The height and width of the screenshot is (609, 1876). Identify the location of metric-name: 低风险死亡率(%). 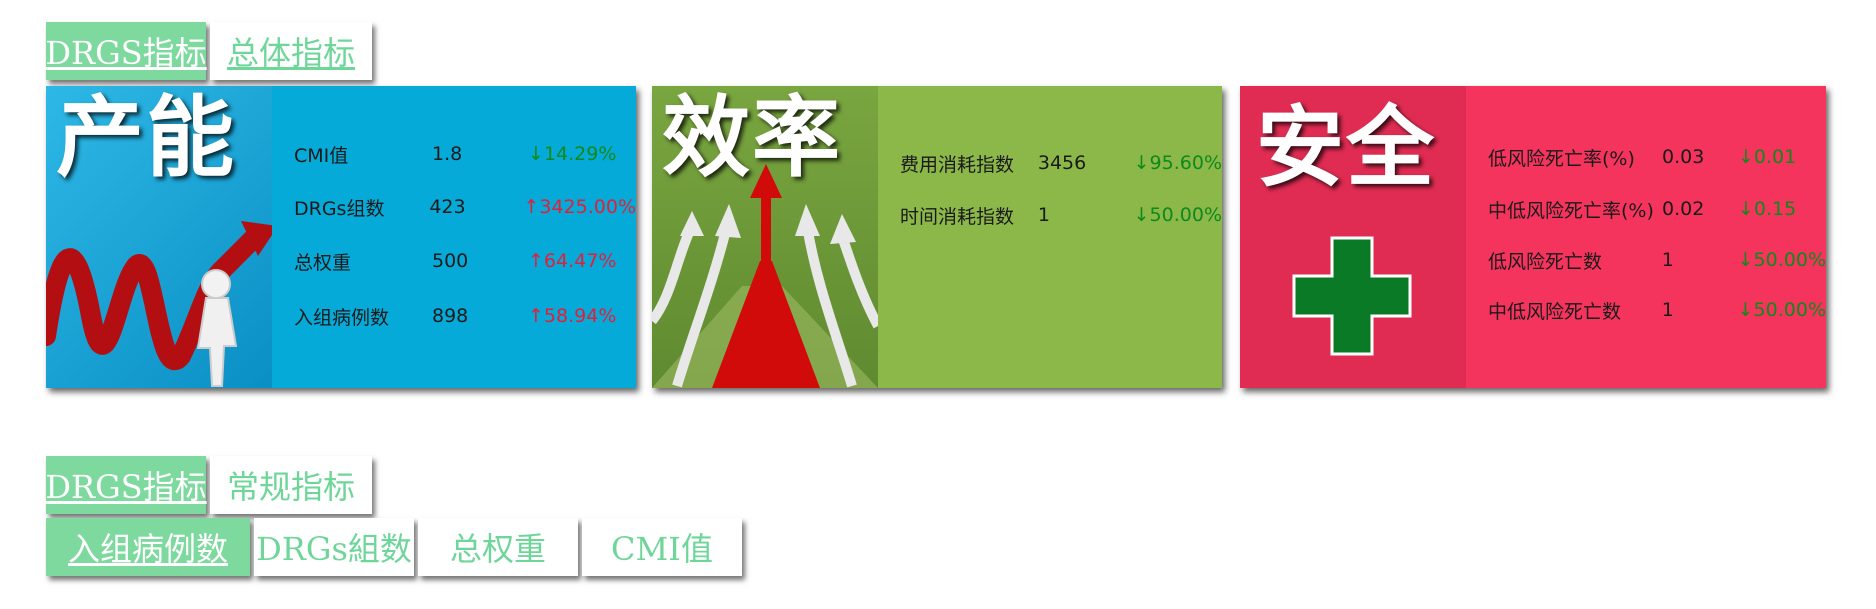
(1561, 158).